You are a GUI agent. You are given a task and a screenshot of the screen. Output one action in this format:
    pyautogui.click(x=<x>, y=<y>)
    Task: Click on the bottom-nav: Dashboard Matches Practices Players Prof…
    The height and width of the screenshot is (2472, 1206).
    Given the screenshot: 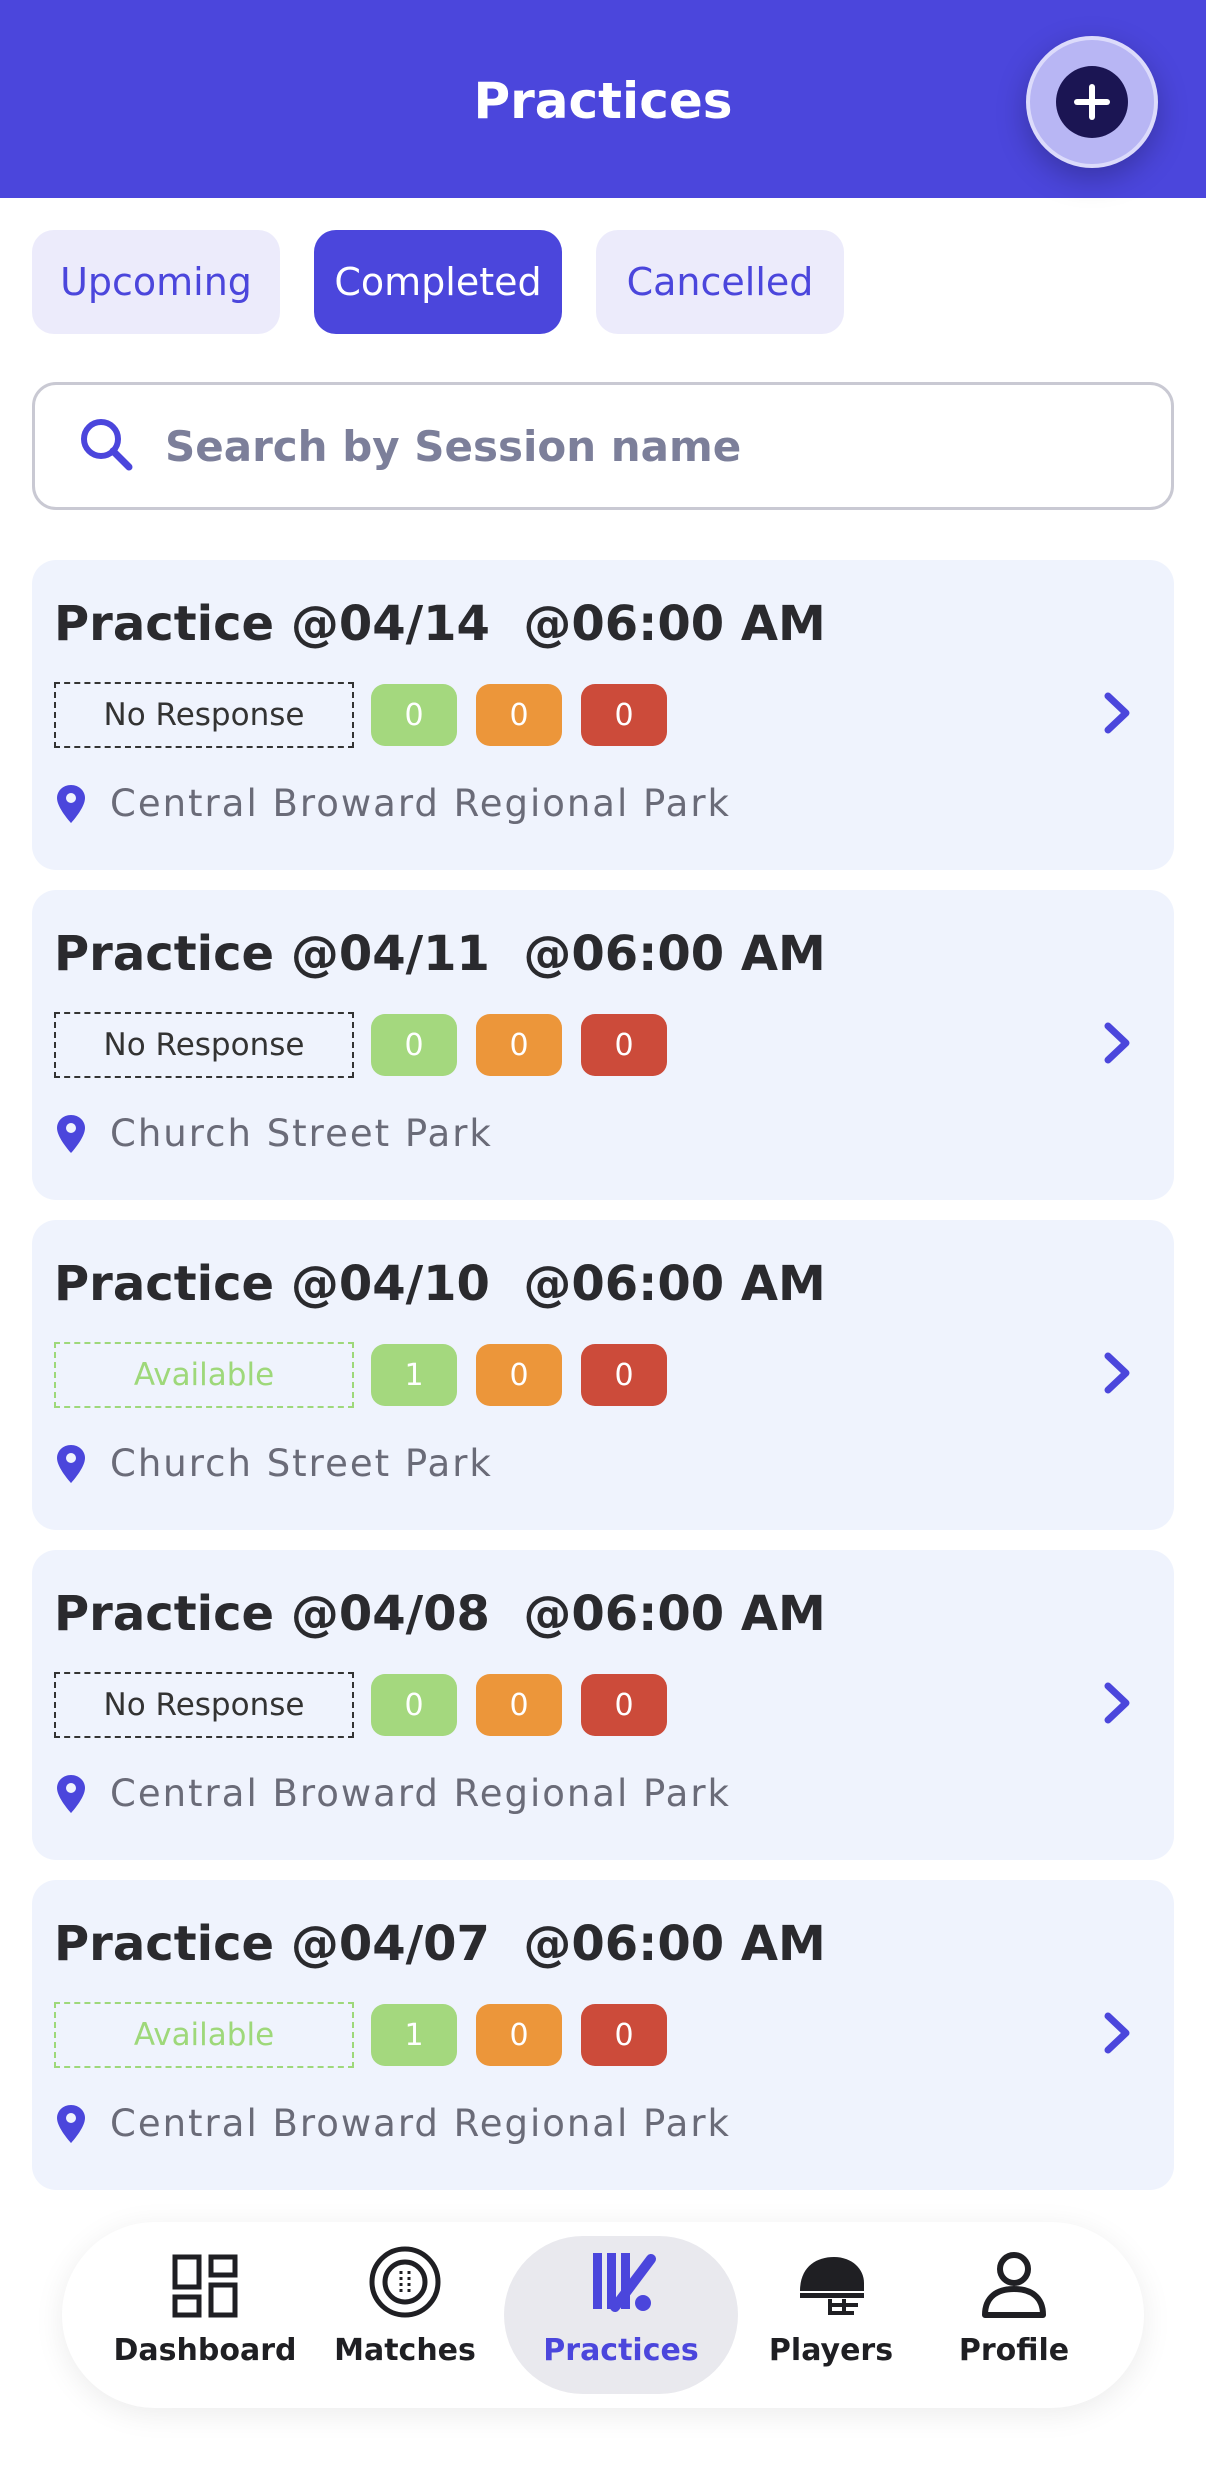 What is the action you would take?
    pyautogui.click(x=603, y=2315)
    